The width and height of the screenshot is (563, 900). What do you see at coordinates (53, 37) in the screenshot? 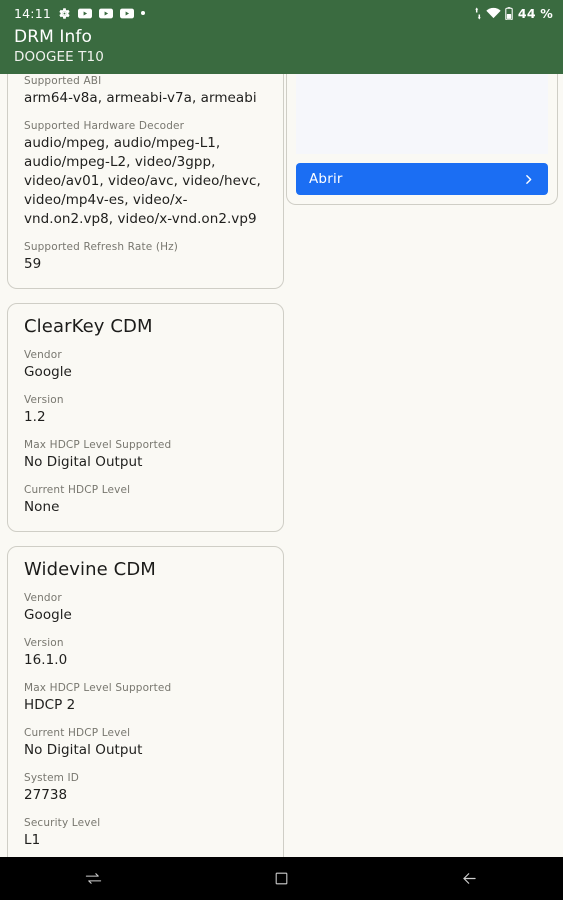
I see `page-title: DRM Info` at bounding box center [53, 37].